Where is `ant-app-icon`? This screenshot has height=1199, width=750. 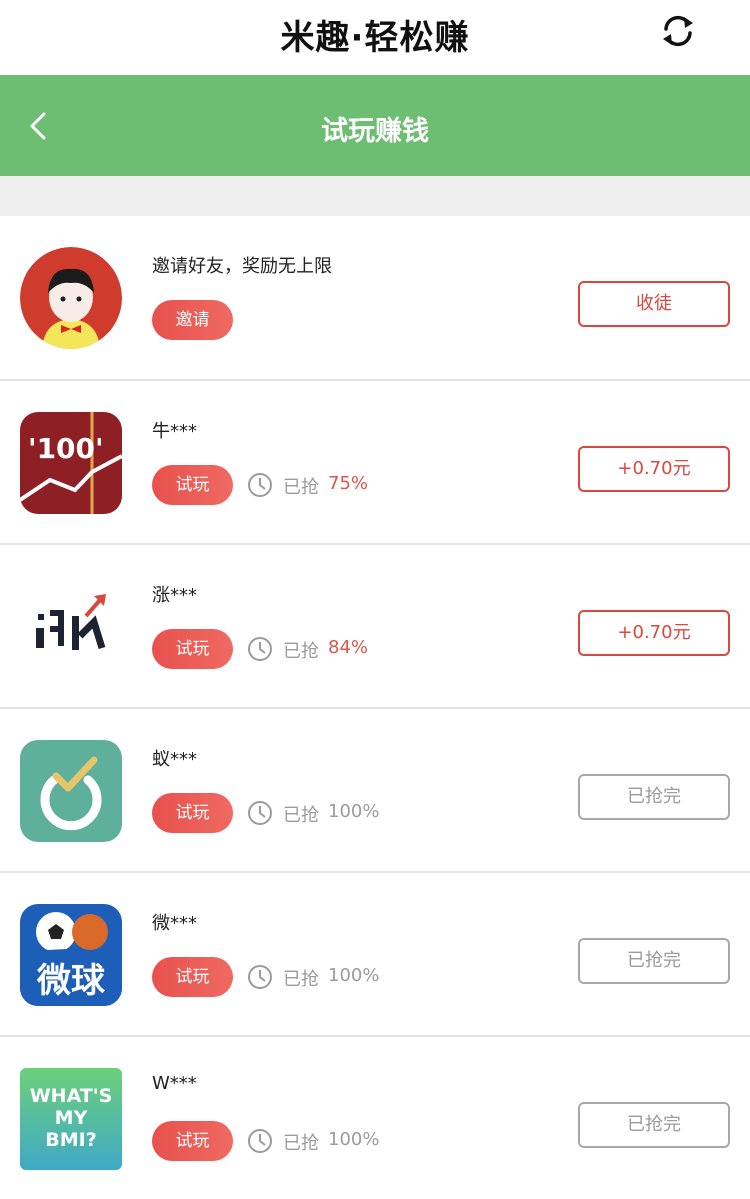
ant-app-icon is located at coordinates (71, 791).